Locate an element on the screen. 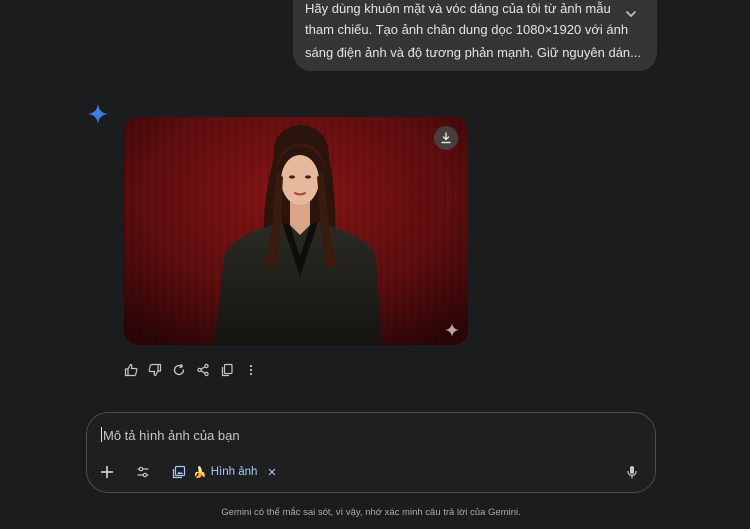  image-gallery-icon is located at coordinates (179, 472).